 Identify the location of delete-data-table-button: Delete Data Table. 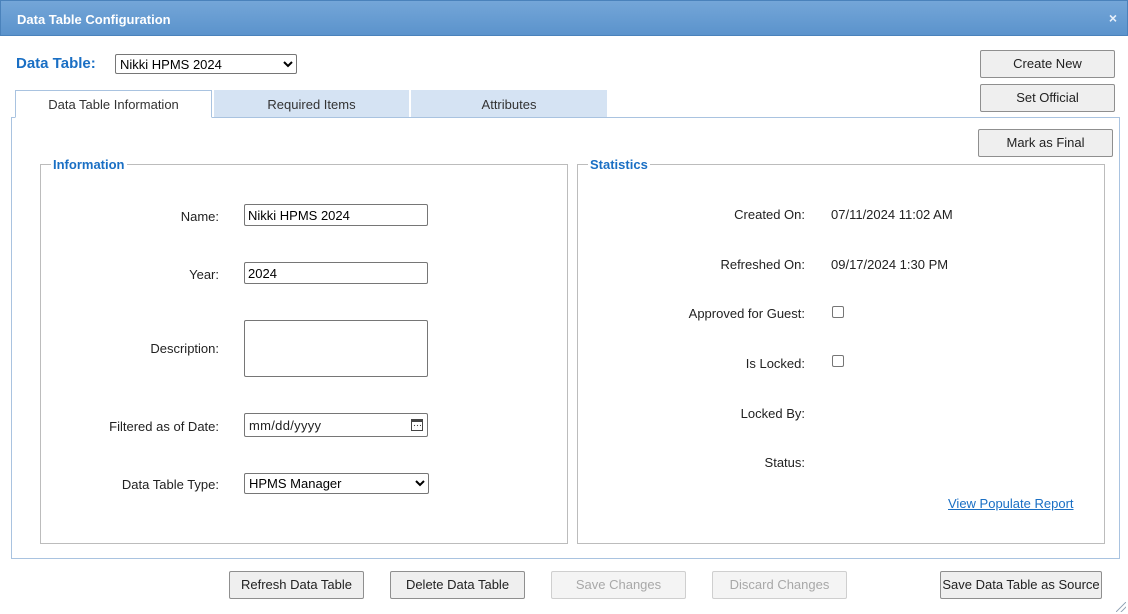
(457, 585).